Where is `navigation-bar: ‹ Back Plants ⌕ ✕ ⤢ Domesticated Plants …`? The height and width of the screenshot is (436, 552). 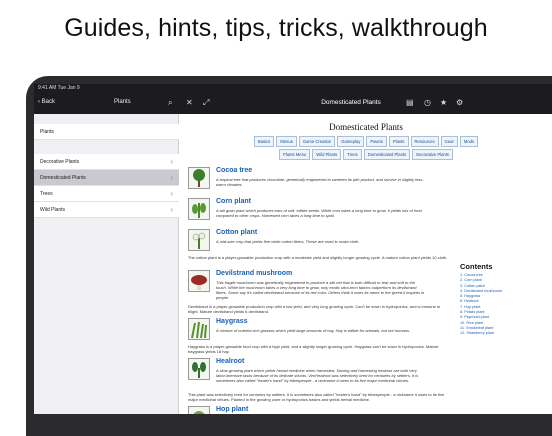
navigation-bar: ‹ Back Plants ⌕ ✕ ⤢ Domesticated Plants … is located at coordinates (293, 103).